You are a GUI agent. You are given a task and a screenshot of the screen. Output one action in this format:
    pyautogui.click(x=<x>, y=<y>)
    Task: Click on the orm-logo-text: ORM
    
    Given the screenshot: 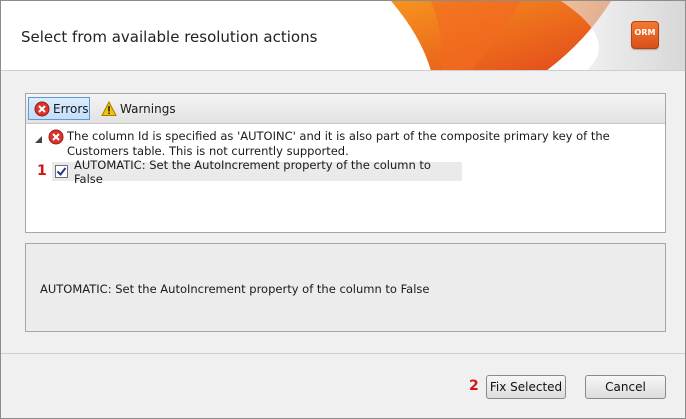 What is the action you would take?
    pyautogui.click(x=645, y=32)
    